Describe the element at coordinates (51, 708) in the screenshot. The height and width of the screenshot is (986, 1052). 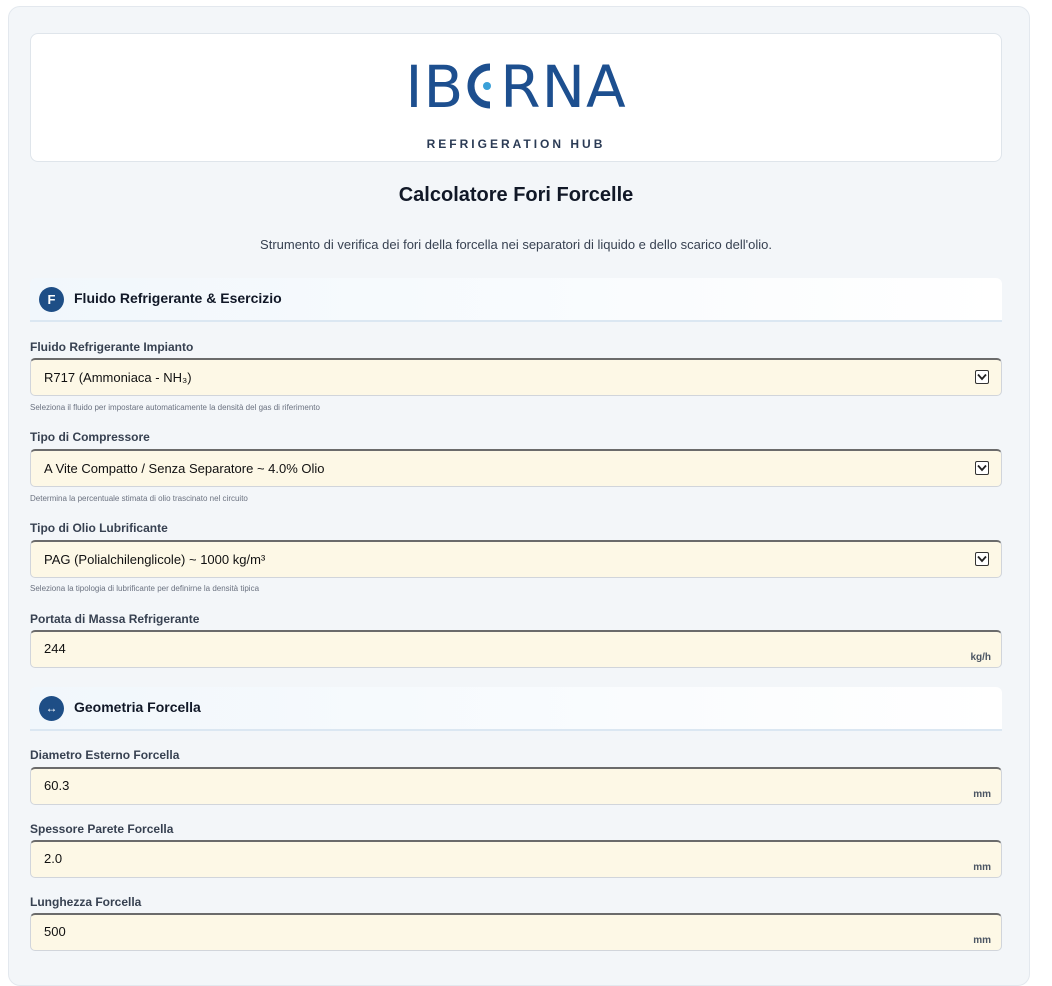
I see `horizontal-arrows-icon: ↔` at that location.